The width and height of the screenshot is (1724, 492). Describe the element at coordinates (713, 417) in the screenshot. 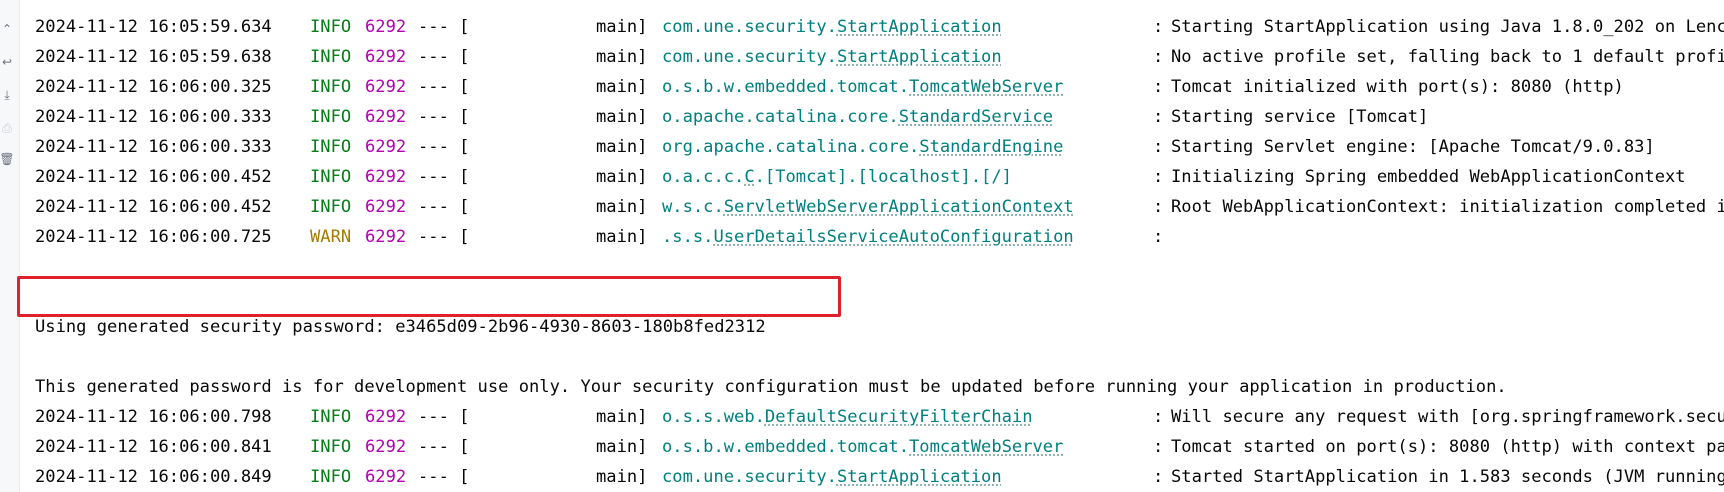

I see `logger-package: o.s.s.web.` at that location.